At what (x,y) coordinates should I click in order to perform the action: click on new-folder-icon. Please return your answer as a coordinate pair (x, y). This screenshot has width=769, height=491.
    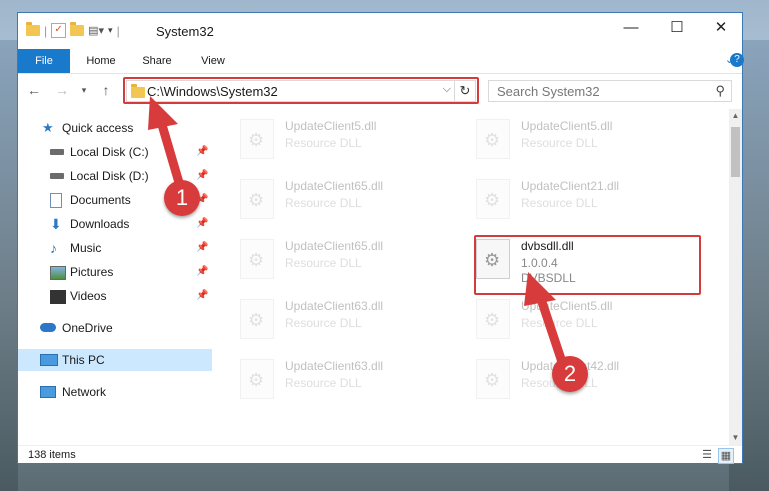
    Looking at the image, I should click on (77, 29).